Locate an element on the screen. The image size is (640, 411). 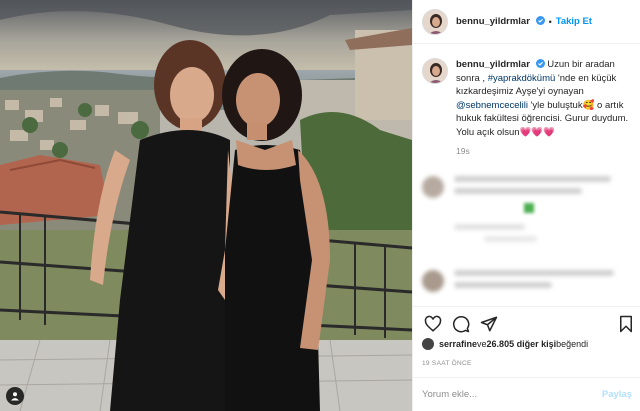
likes-summary: serrafine ve 26.805 diğer kişi beğendi is located at coordinates (505, 344).